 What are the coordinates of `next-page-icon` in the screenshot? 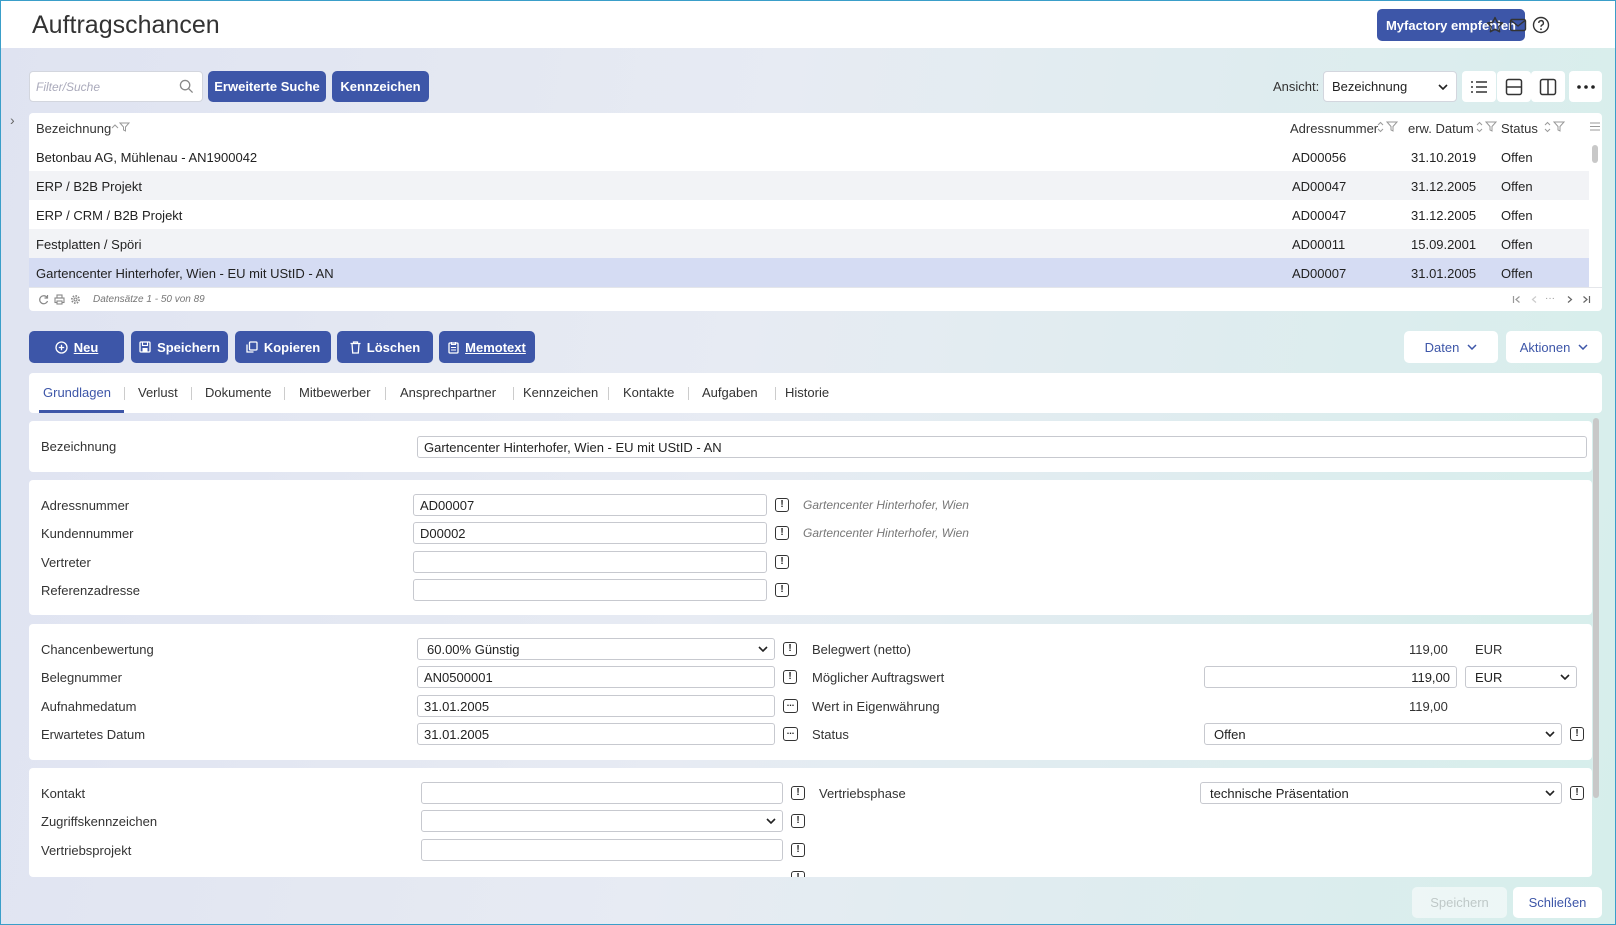 It's located at (1569, 299).